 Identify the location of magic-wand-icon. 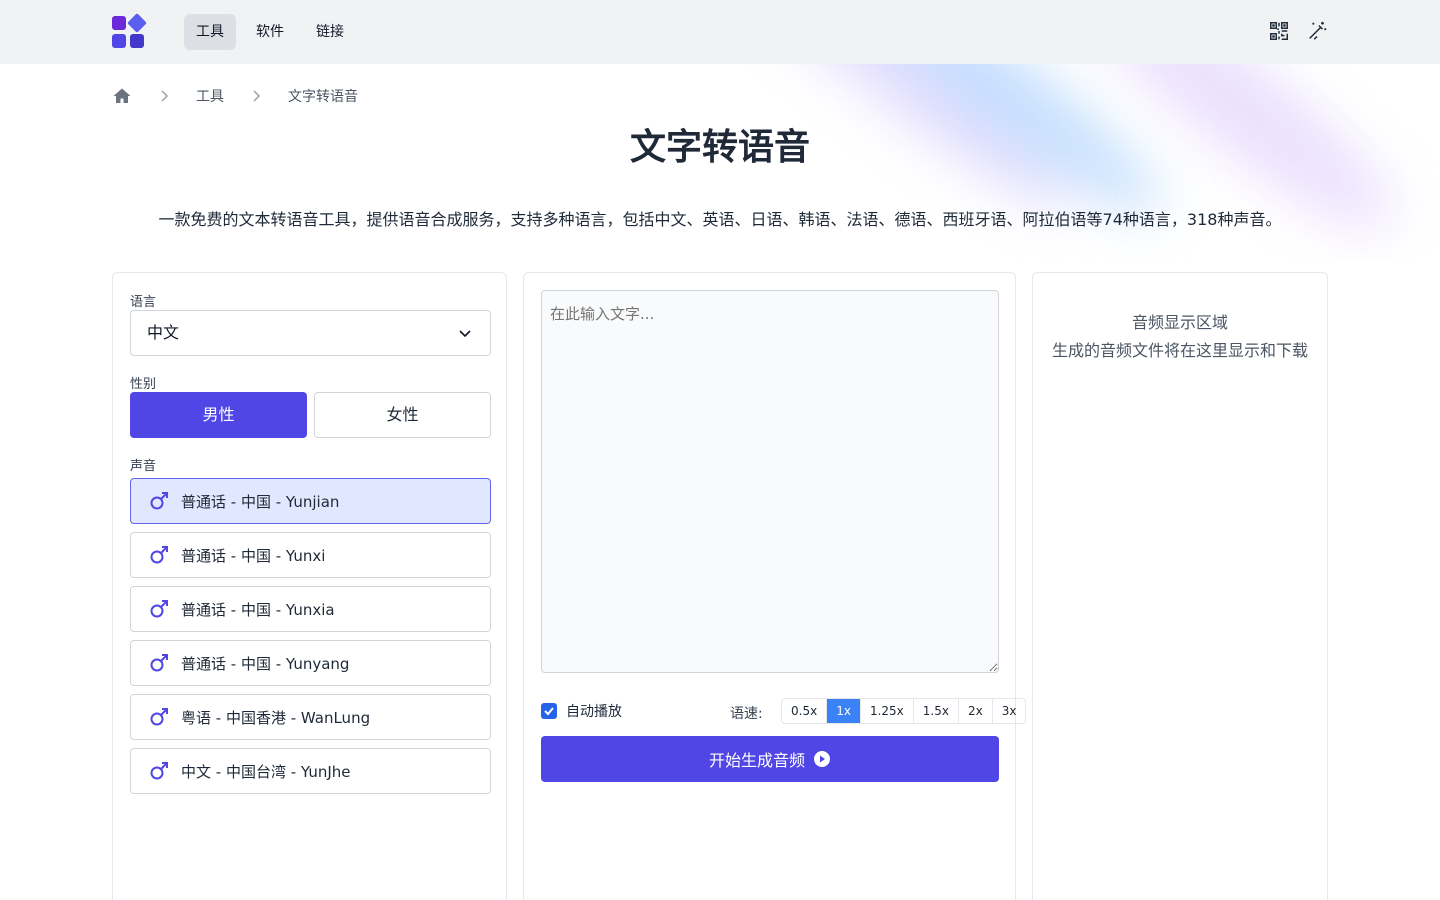
(1317, 31).